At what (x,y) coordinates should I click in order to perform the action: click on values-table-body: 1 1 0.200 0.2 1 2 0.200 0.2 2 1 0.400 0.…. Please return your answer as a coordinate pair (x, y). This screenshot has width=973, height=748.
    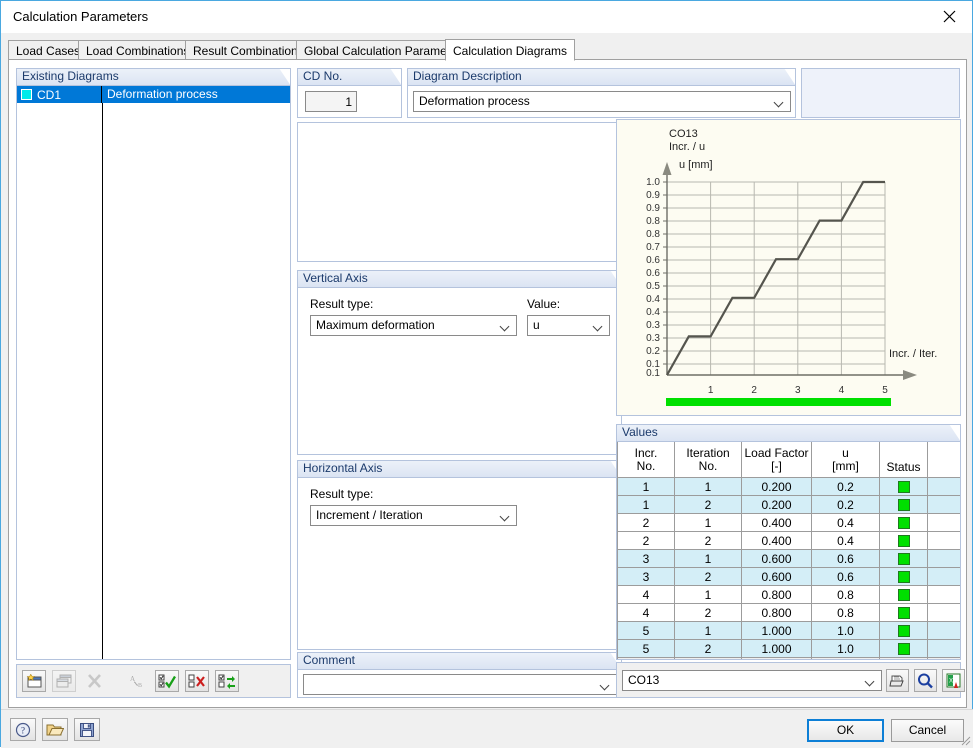
    Looking at the image, I should click on (788, 568).